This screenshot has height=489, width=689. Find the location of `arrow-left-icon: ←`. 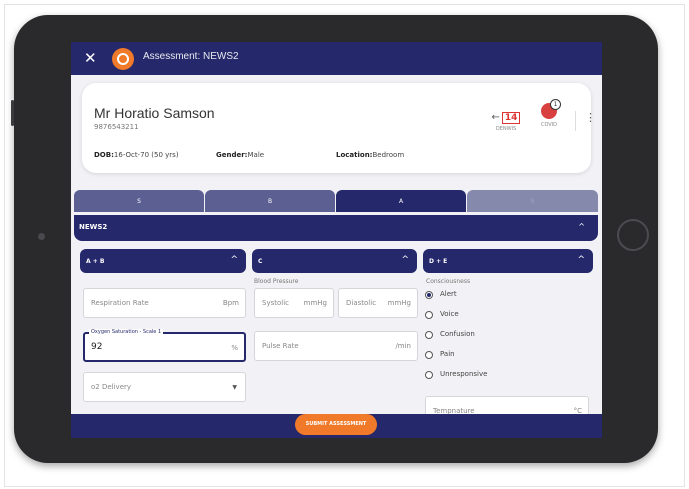

arrow-left-icon: ← is located at coordinates (495, 117).